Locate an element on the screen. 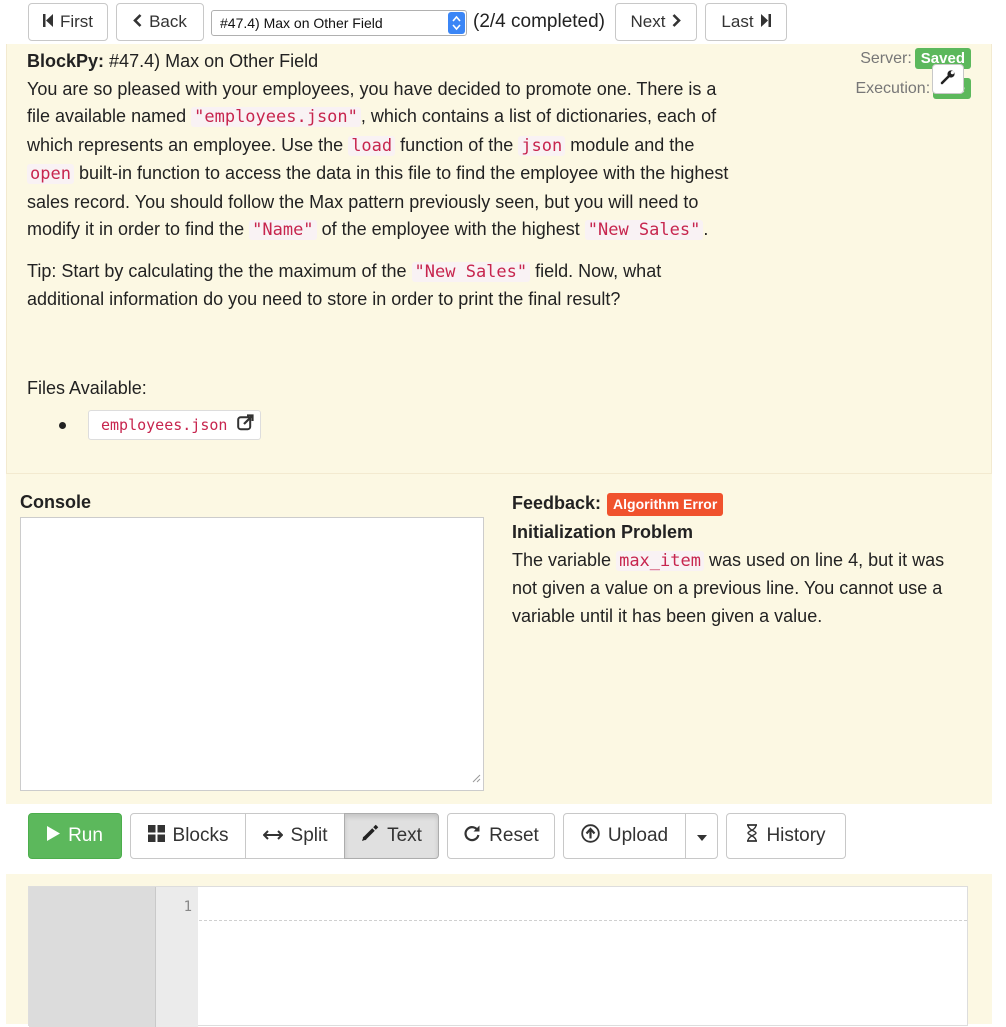 The height and width of the screenshot is (1027, 1006). files-available-label: Files Available: is located at coordinates (87, 388).